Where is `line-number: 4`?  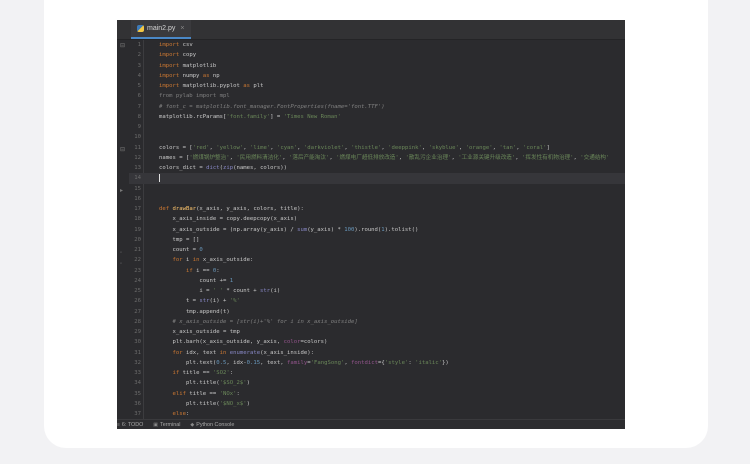 line-number: 4 is located at coordinates (139, 75).